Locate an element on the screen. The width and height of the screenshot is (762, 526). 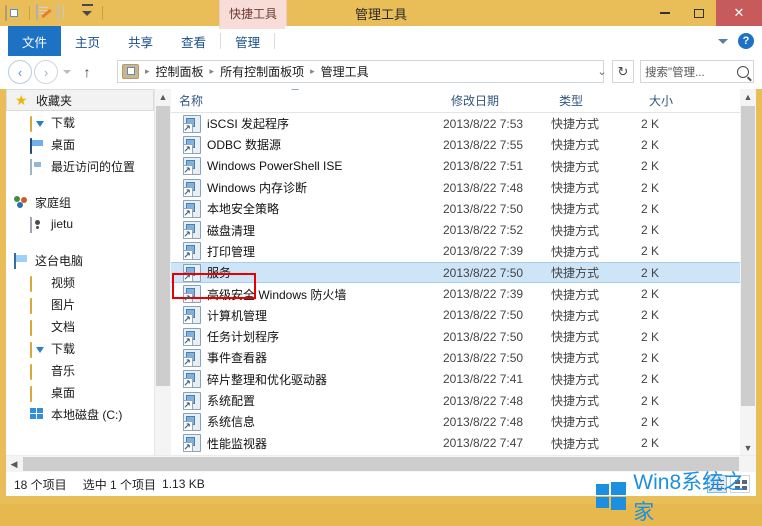
tab-file: 文件 is located at coordinates (35, 41).